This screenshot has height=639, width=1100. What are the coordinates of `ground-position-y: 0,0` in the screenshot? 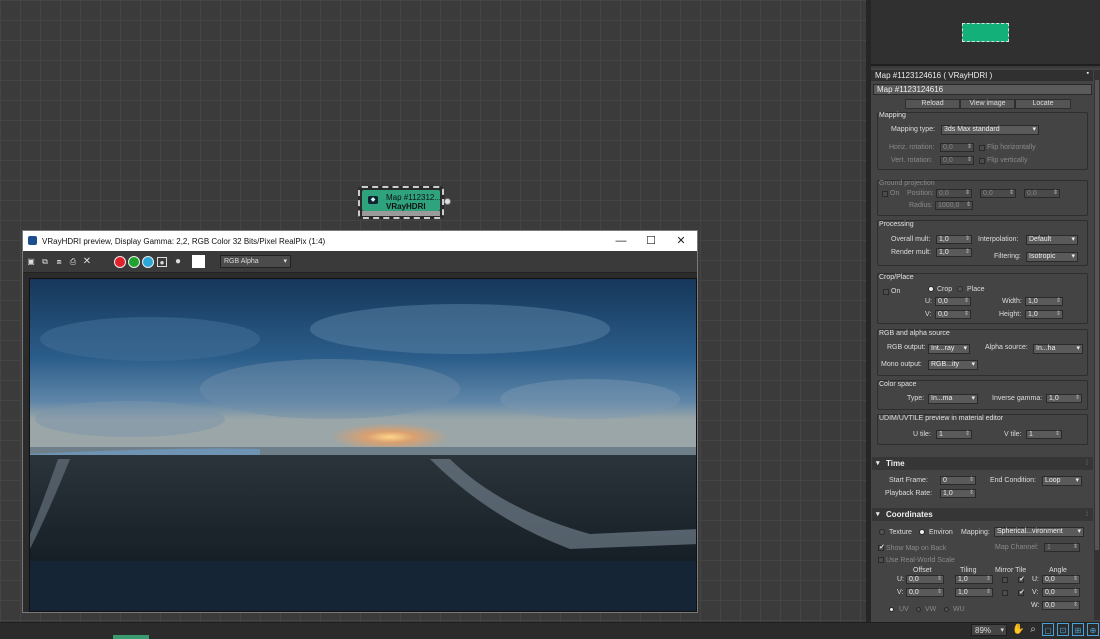 It's located at (998, 193).